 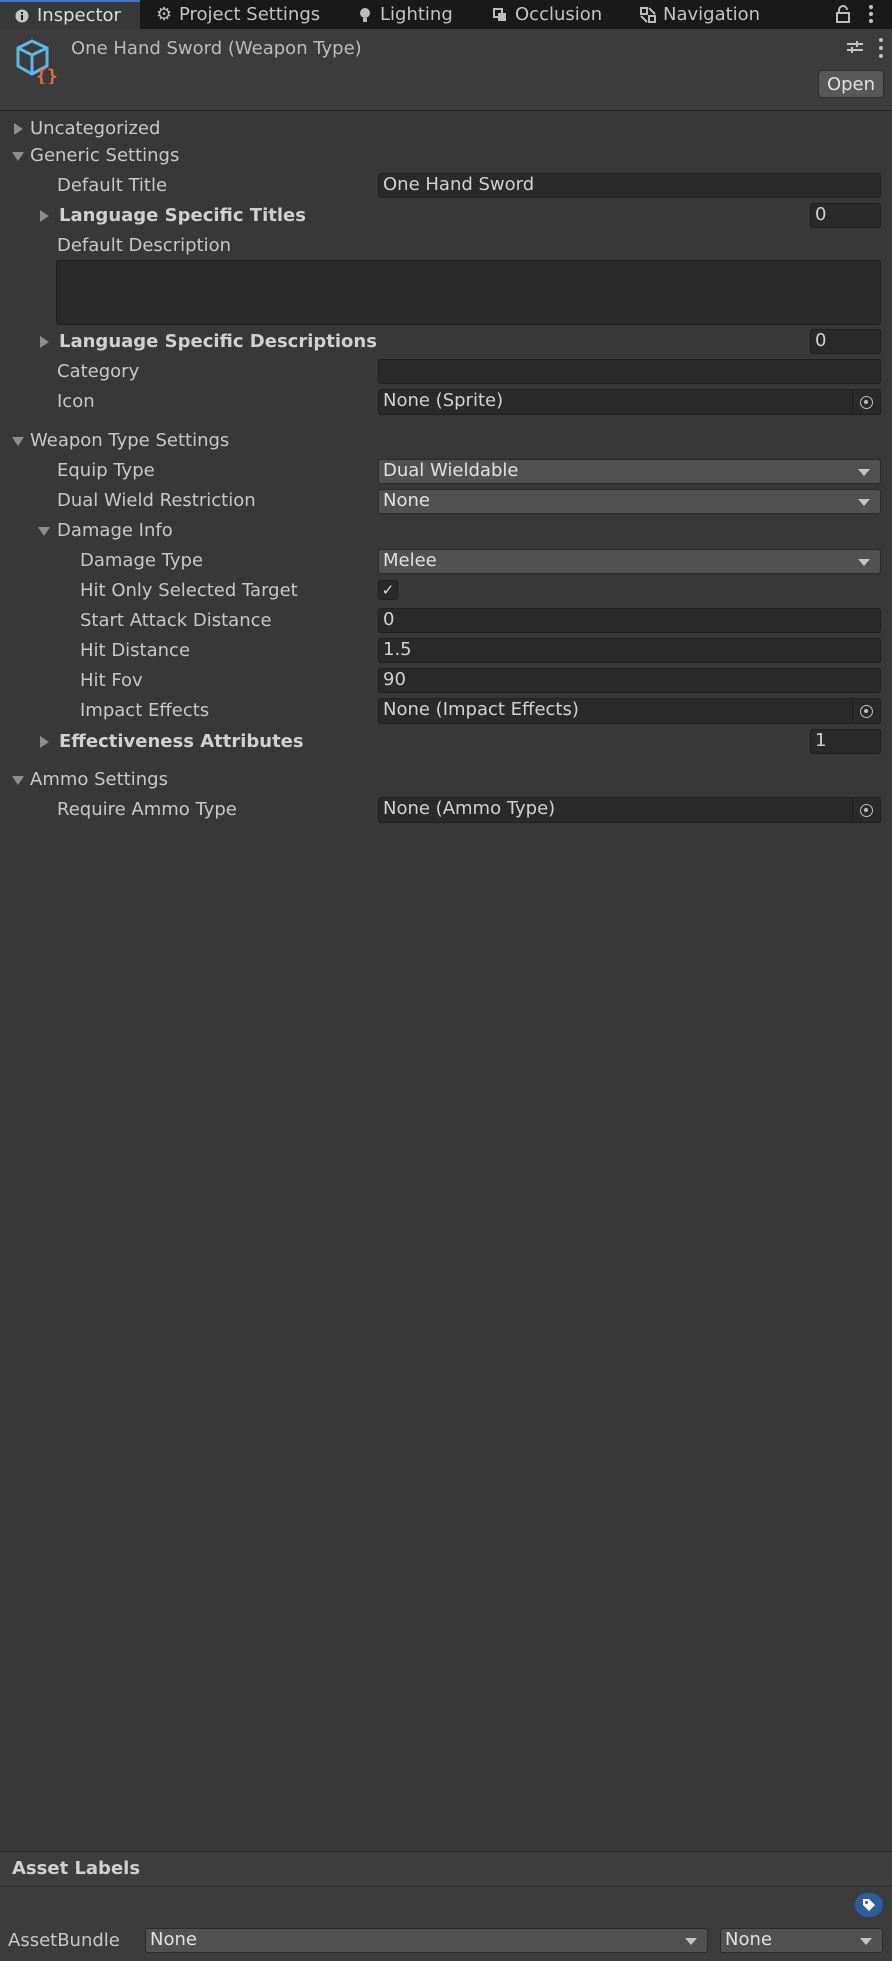 I want to click on hit-fov-label: Hit Fov, so click(x=111, y=680).